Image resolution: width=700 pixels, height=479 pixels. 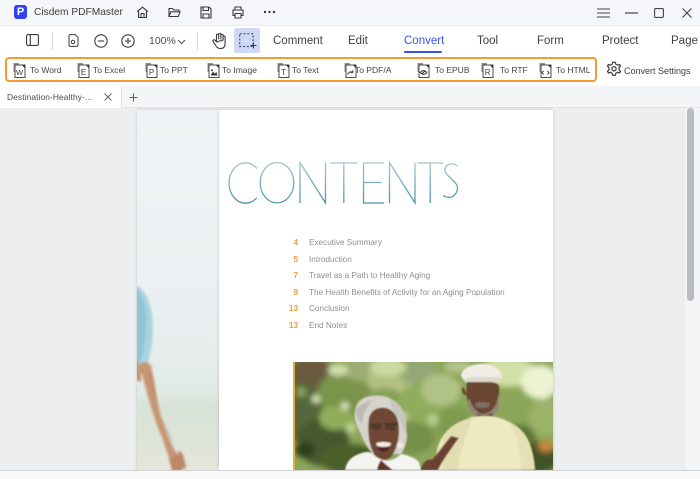 What do you see at coordinates (283, 72) in the screenshot?
I see `svg-text: T` at bounding box center [283, 72].